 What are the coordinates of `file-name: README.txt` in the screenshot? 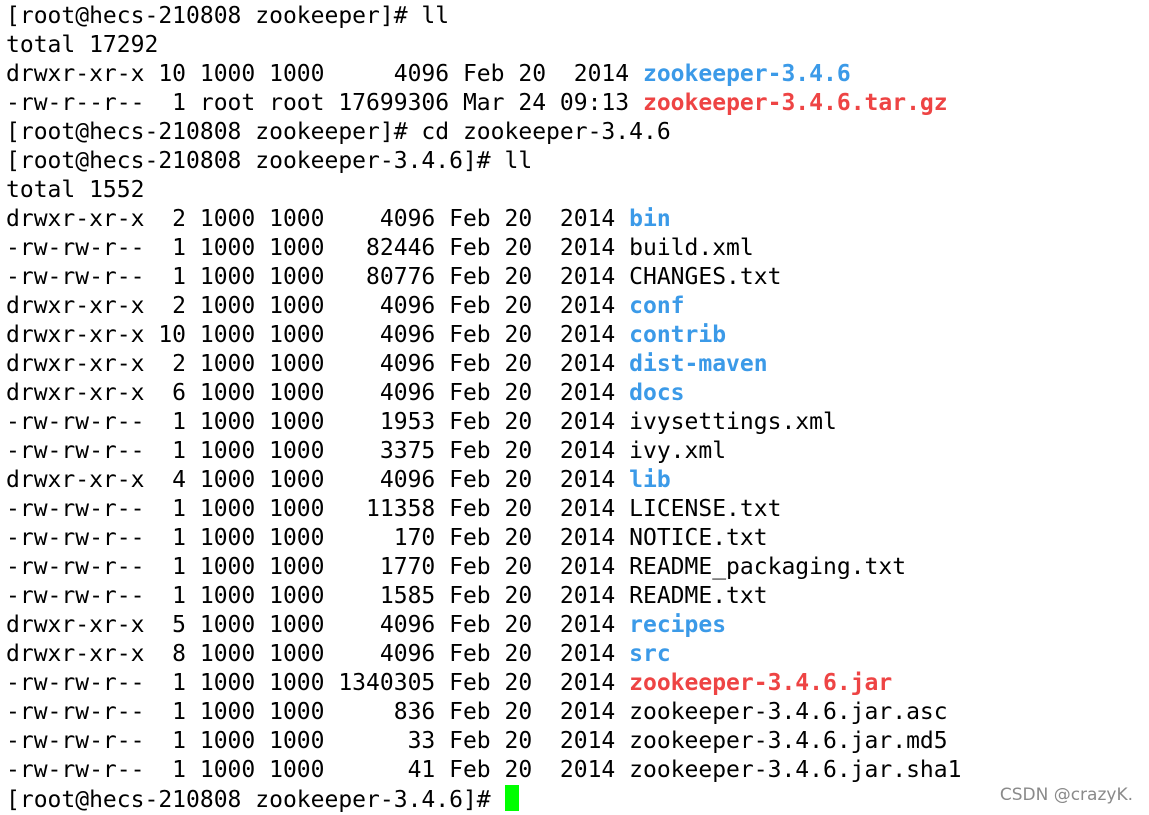 It's located at (698, 596).